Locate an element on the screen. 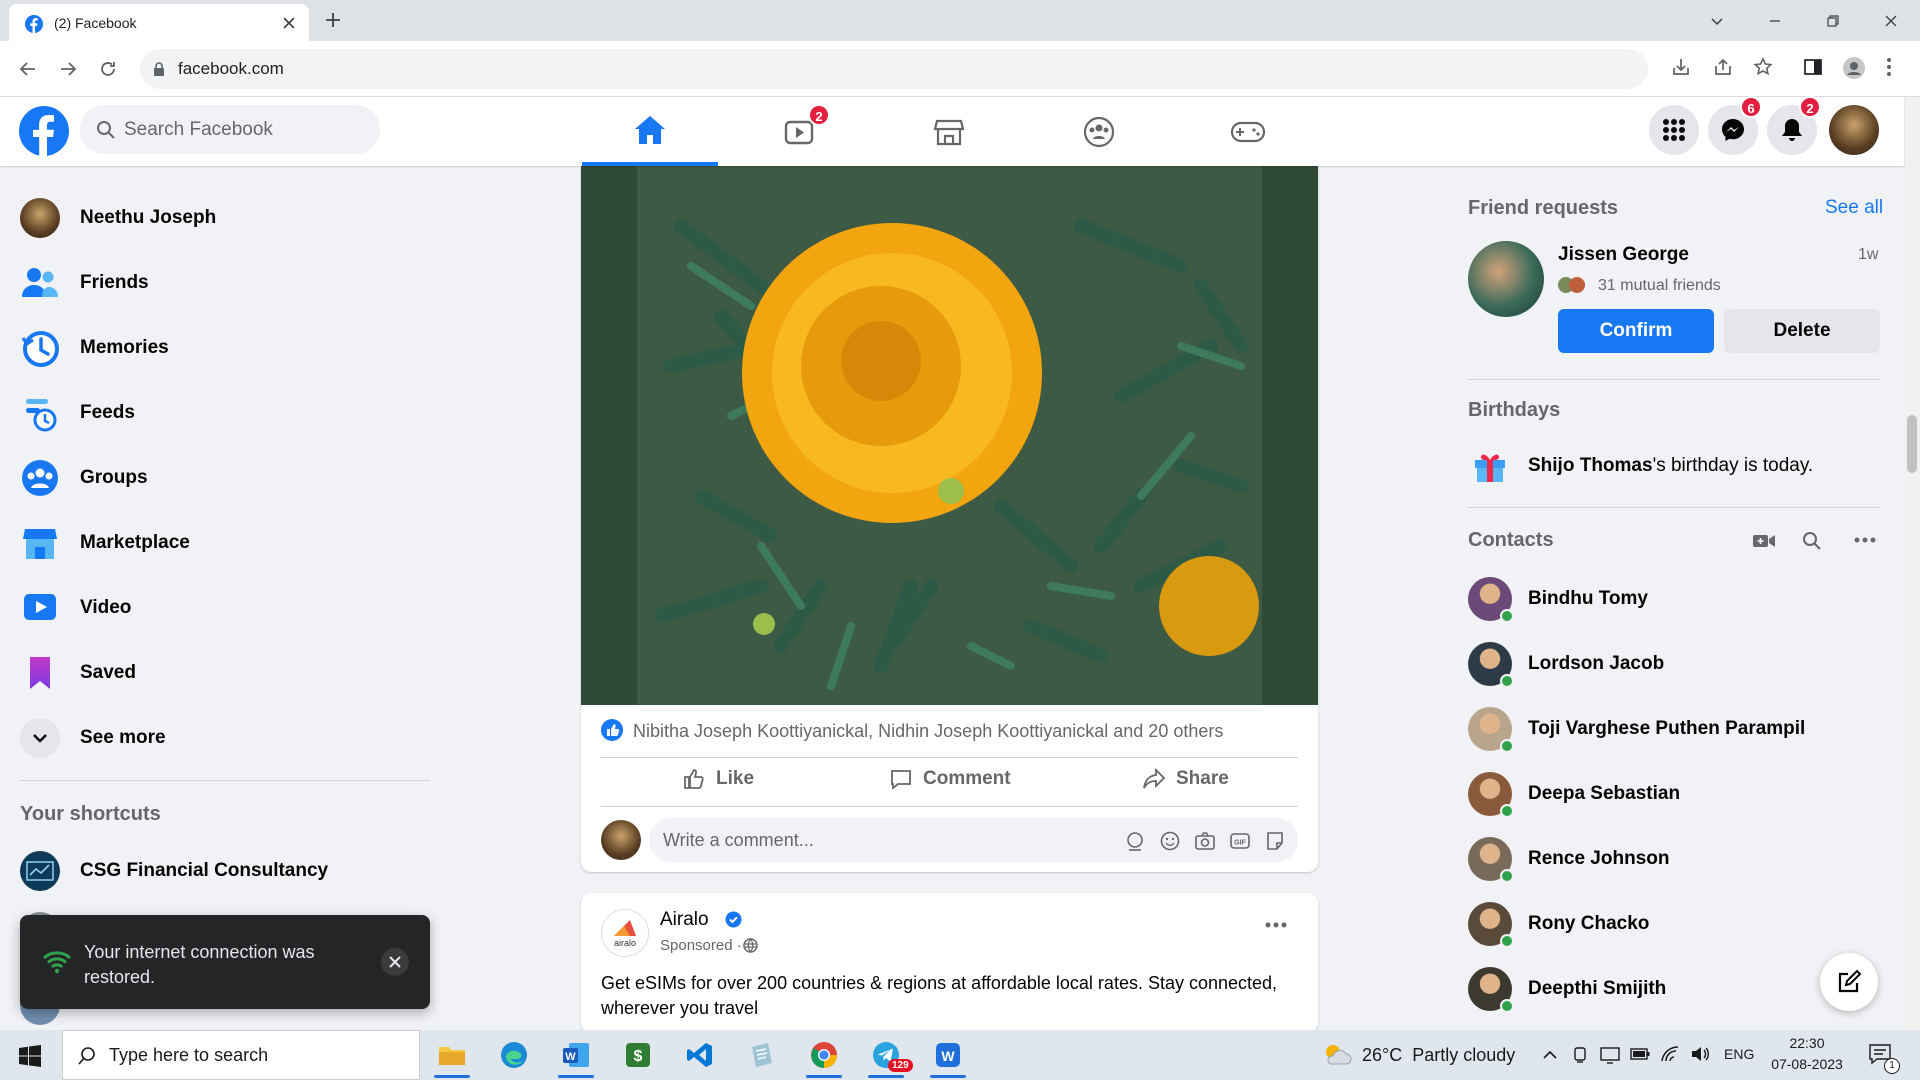 Image resolution: width=1920 pixels, height=1080 pixels. delete-button: Delete is located at coordinates (1802, 331).